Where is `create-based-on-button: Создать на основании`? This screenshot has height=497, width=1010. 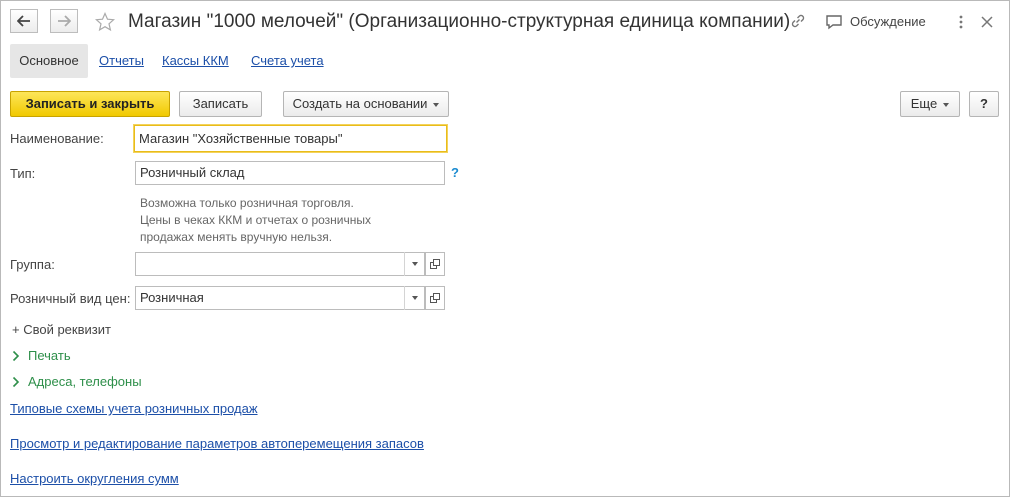
create-based-on-button: Создать на основании is located at coordinates (366, 104).